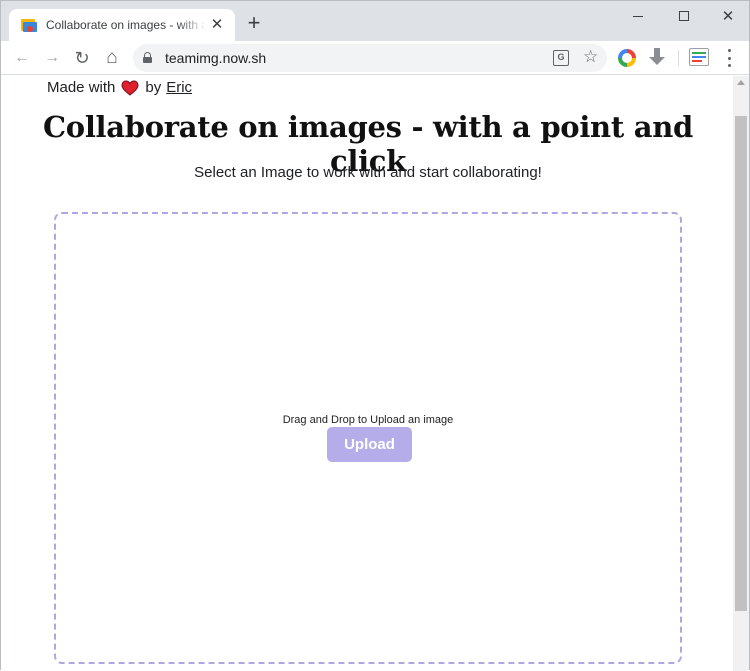 This screenshot has width=750, height=671. I want to click on home-button: ⌂, so click(112, 58).